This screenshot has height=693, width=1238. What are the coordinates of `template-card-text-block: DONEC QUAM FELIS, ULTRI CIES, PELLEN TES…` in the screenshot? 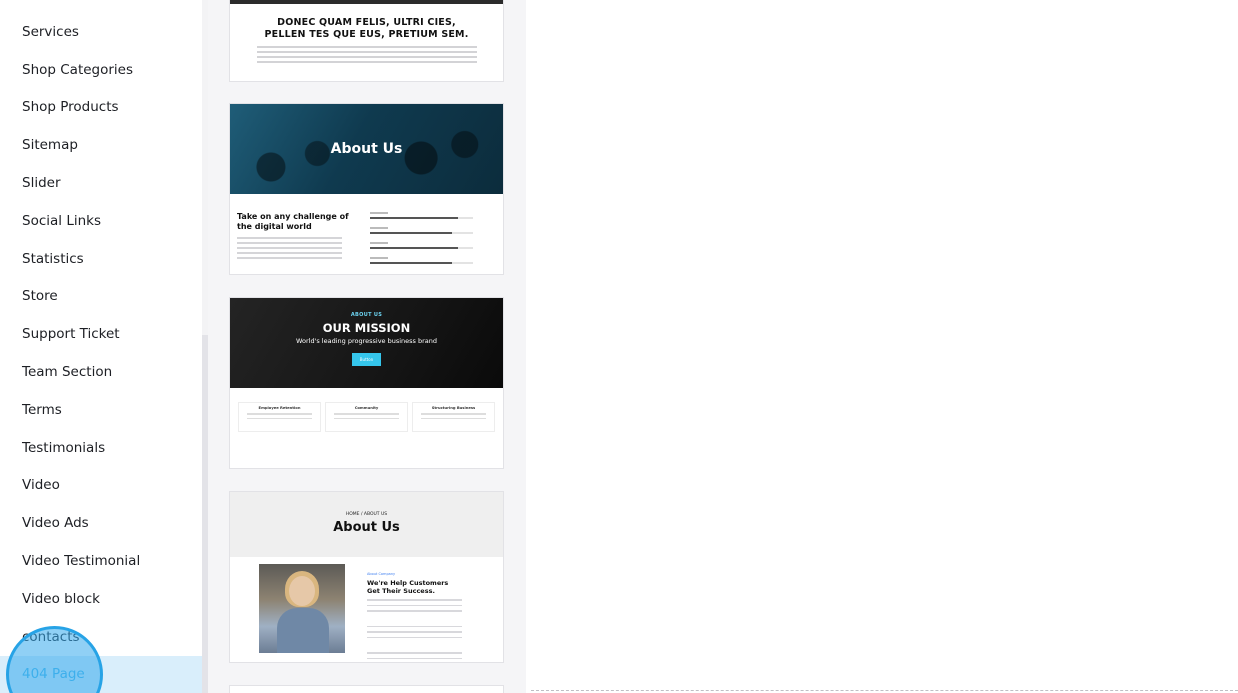 It's located at (366, 41).